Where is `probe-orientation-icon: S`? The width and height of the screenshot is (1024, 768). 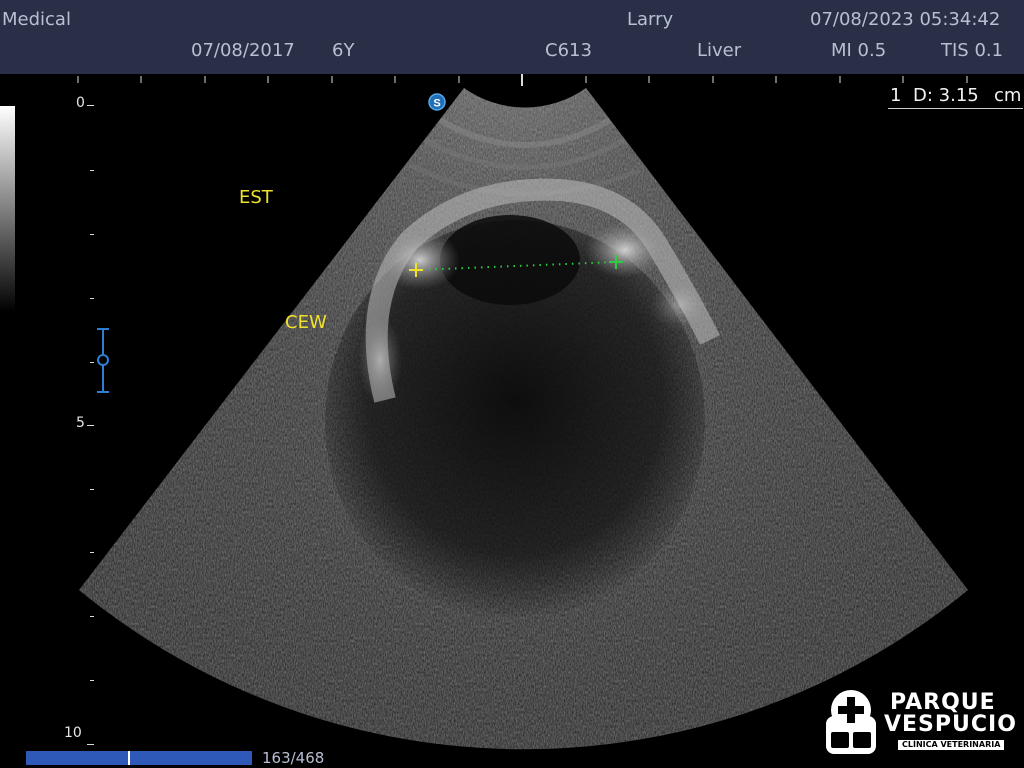 probe-orientation-icon: S is located at coordinates (437, 102).